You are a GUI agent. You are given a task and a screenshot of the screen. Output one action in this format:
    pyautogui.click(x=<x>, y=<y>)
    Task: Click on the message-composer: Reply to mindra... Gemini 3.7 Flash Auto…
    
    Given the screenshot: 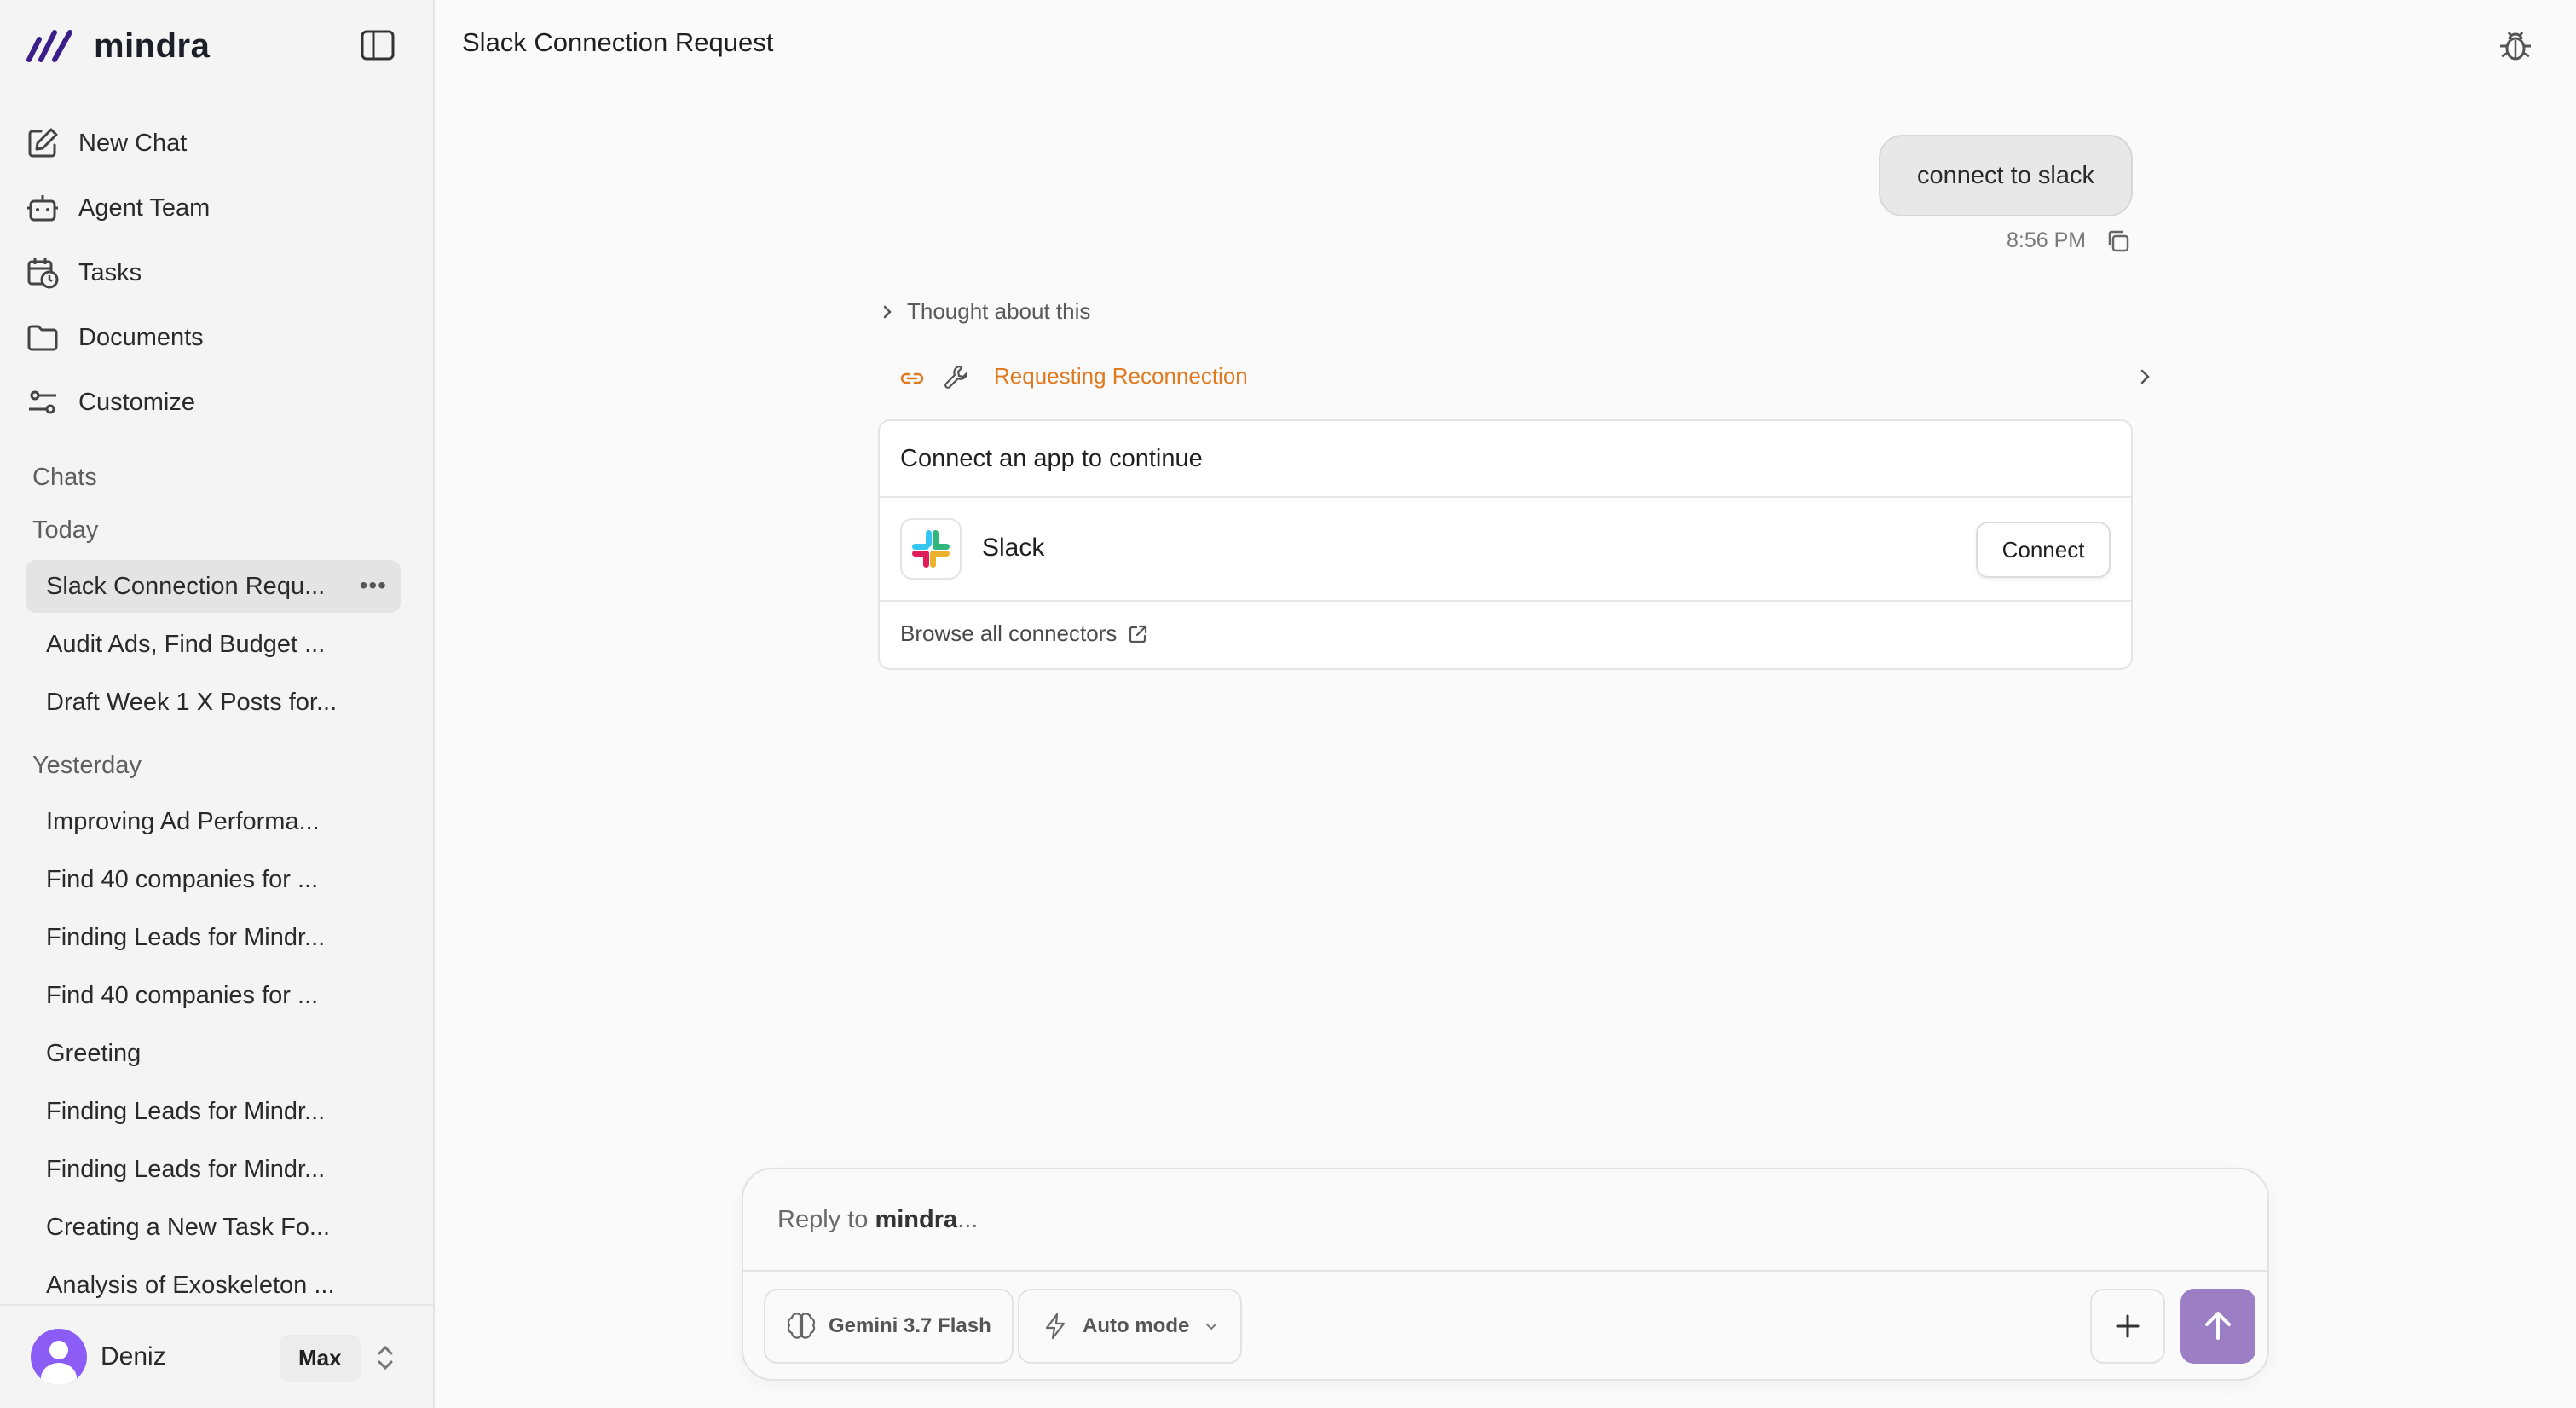 What is the action you would take?
    pyautogui.click(x=1505, y=1274)
    